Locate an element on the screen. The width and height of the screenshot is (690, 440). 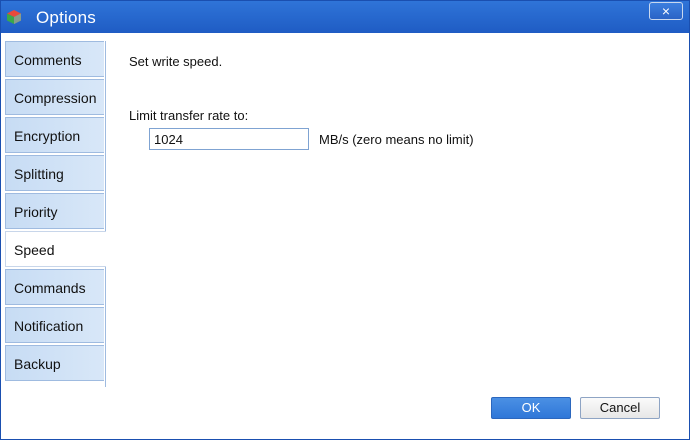
limit-rate-label: Limit transfer rate to: is located at coordinates (189, 115).